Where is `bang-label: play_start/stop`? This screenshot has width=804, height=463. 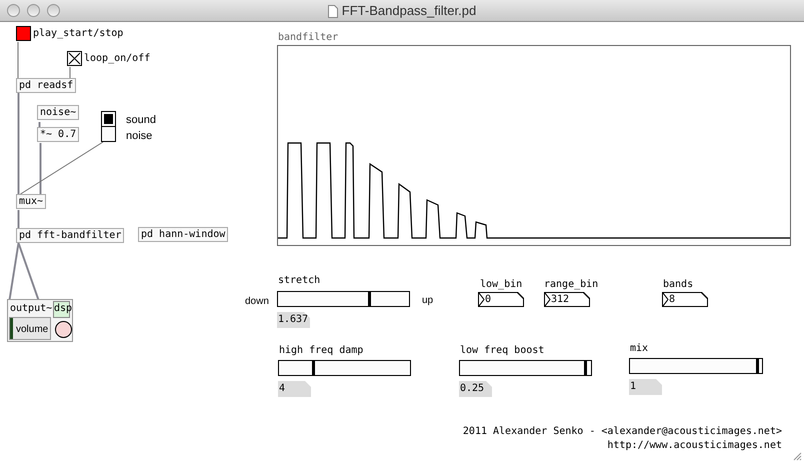
bang-label: play_start/stop is located at coordinates (78, 34).